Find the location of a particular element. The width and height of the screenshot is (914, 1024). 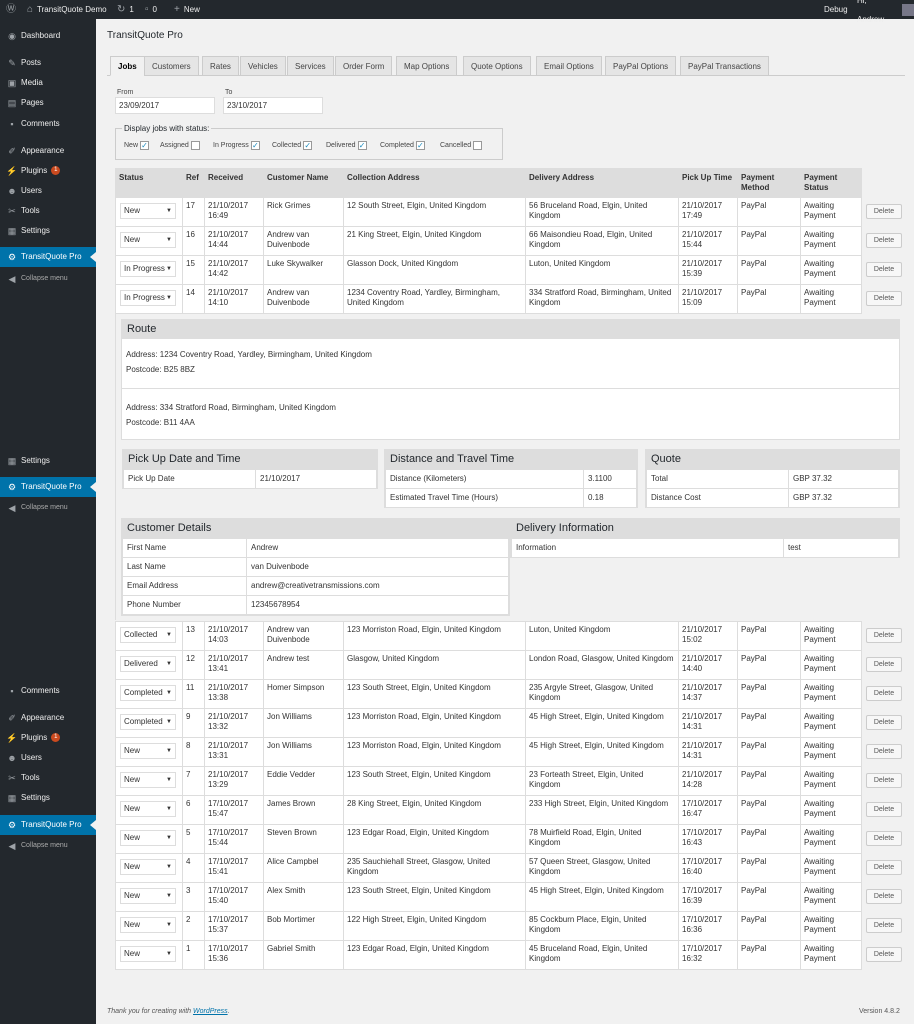

comments-link: ▫ 0 is located at coordinates (151, 9).